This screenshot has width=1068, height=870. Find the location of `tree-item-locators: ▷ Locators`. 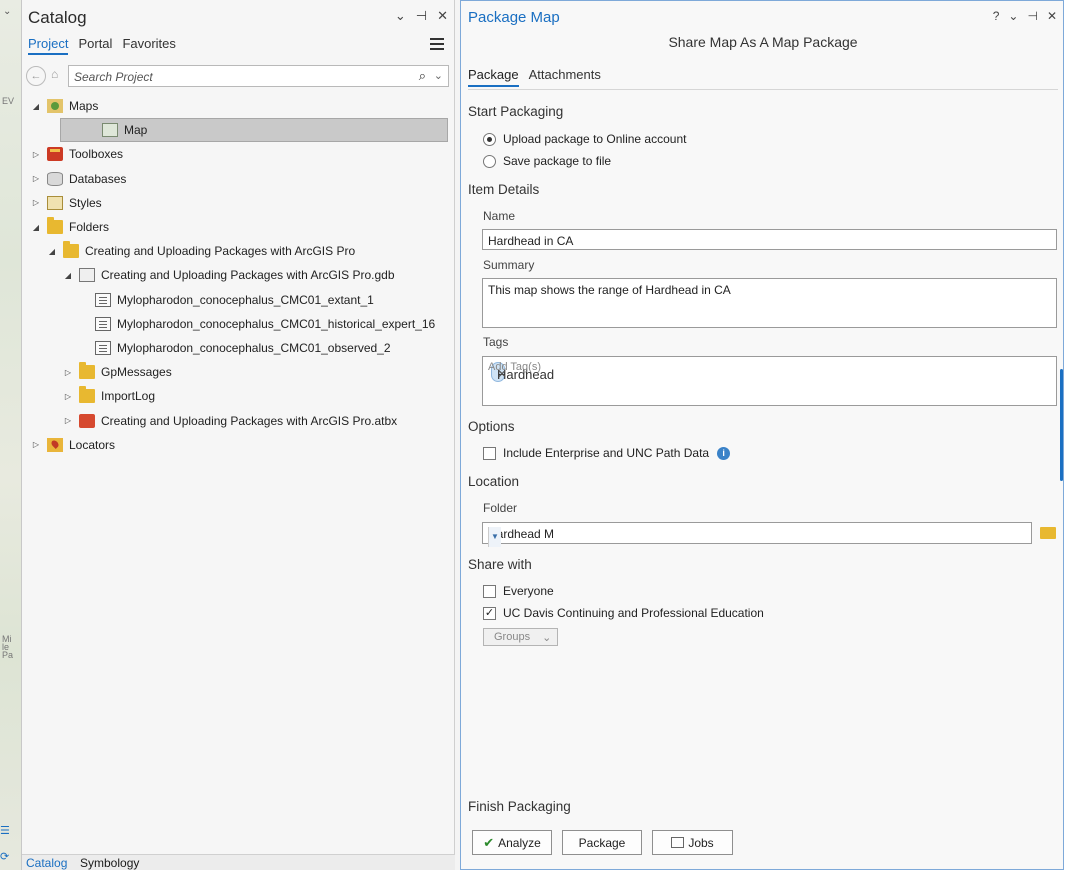

tree-item-locators: ▷ Locators is located at coordinates (238, 445).